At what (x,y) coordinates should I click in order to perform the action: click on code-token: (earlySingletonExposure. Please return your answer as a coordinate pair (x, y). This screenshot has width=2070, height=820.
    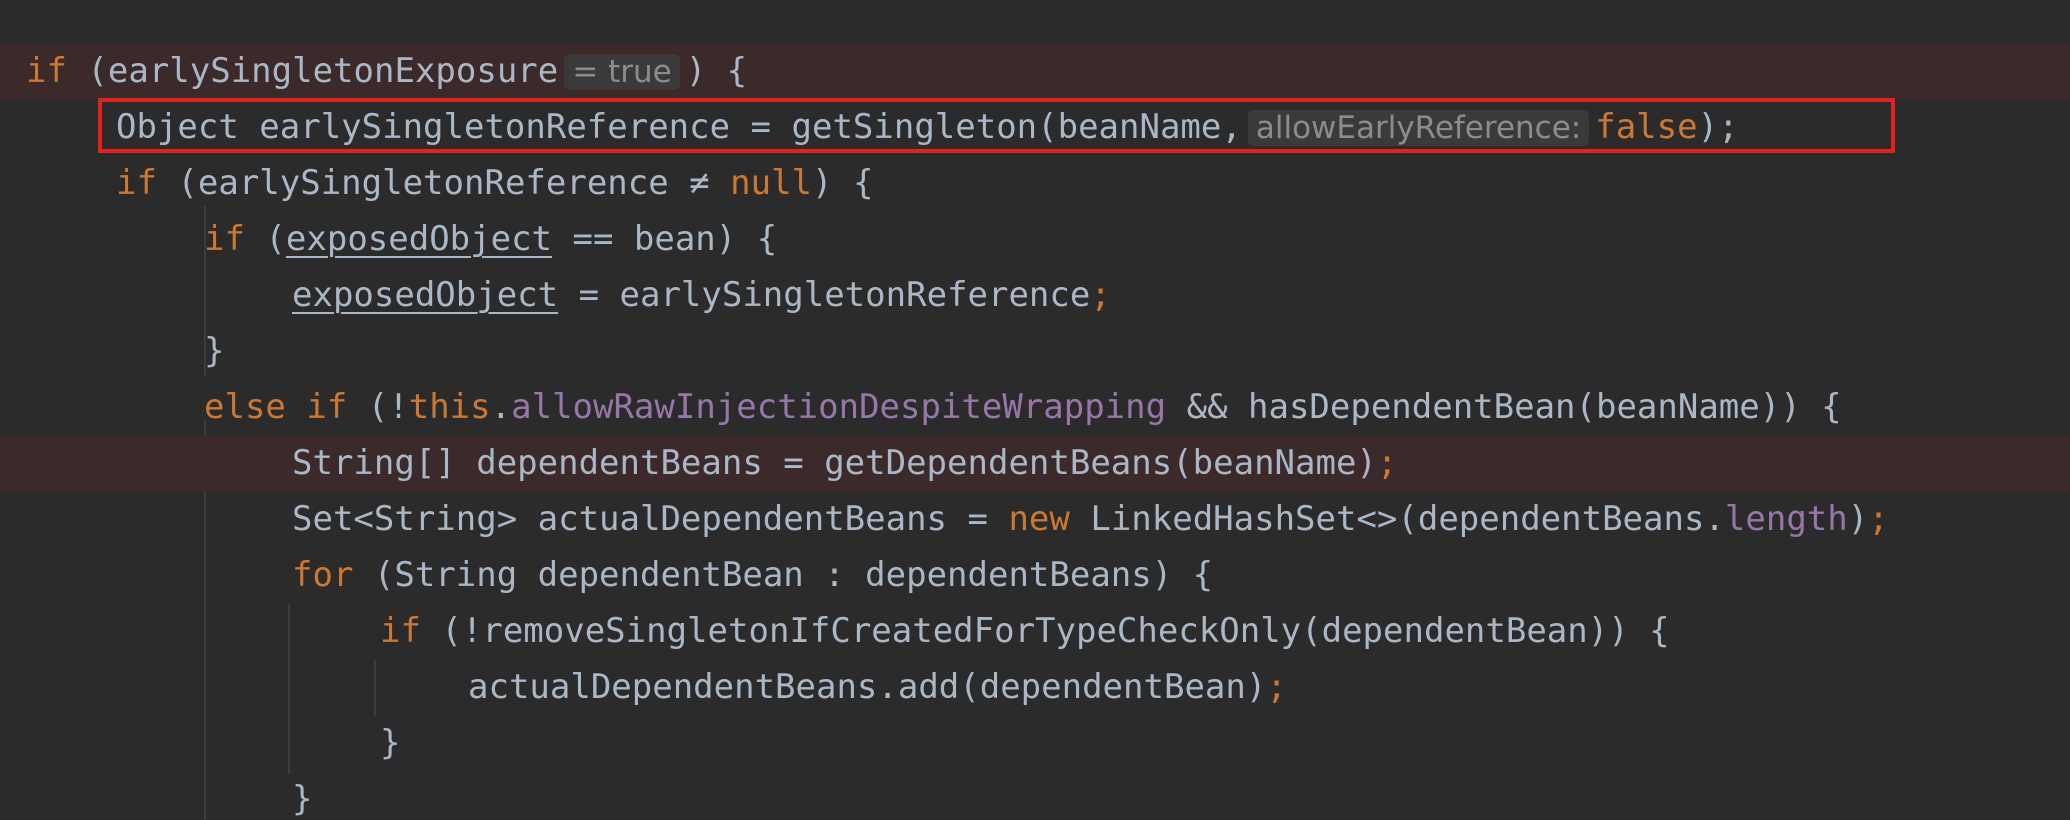
    Looking at the image, I should click on (312, 71).